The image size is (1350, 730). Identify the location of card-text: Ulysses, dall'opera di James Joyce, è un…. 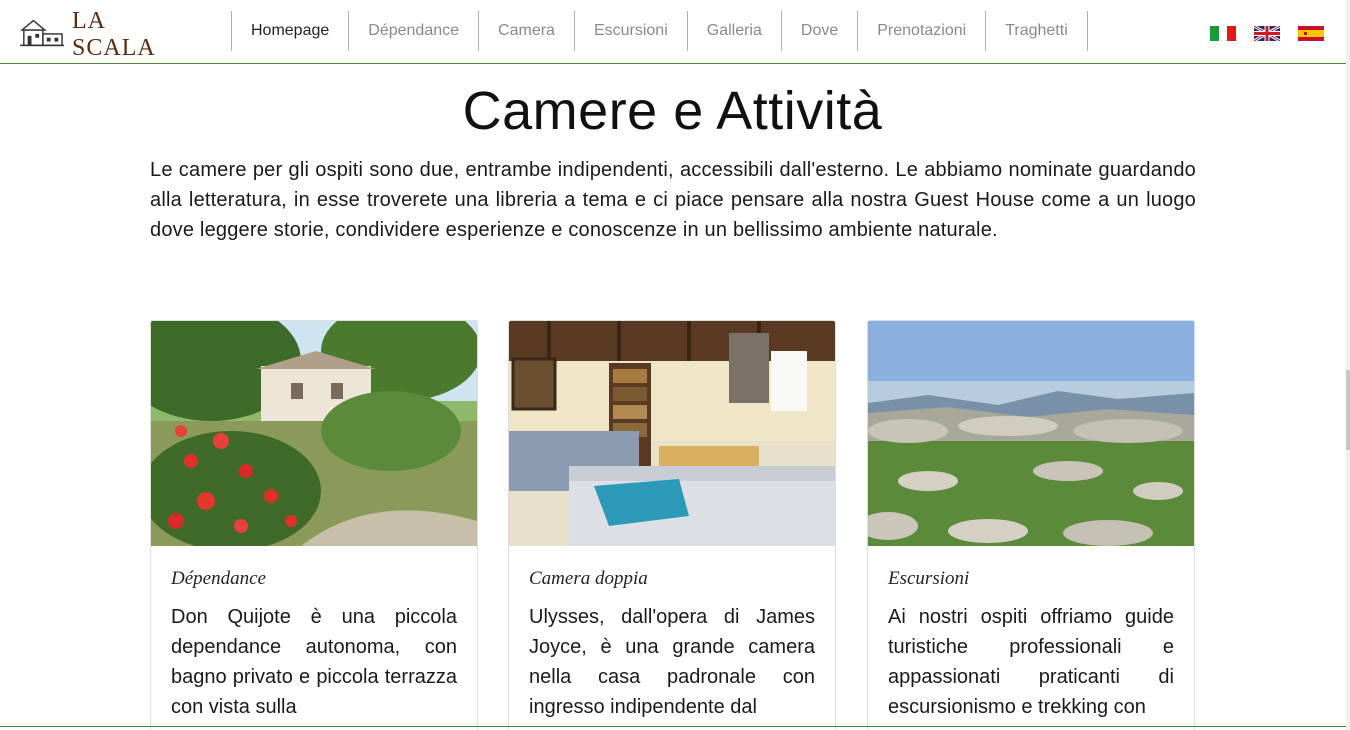
(672, 662).